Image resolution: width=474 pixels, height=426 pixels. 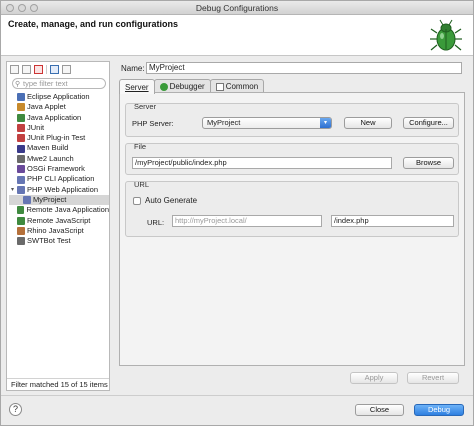 What do you see at coordinates (237, 395) in the screenshot?
I see `footer-divider` at bounding box center [237, 395].